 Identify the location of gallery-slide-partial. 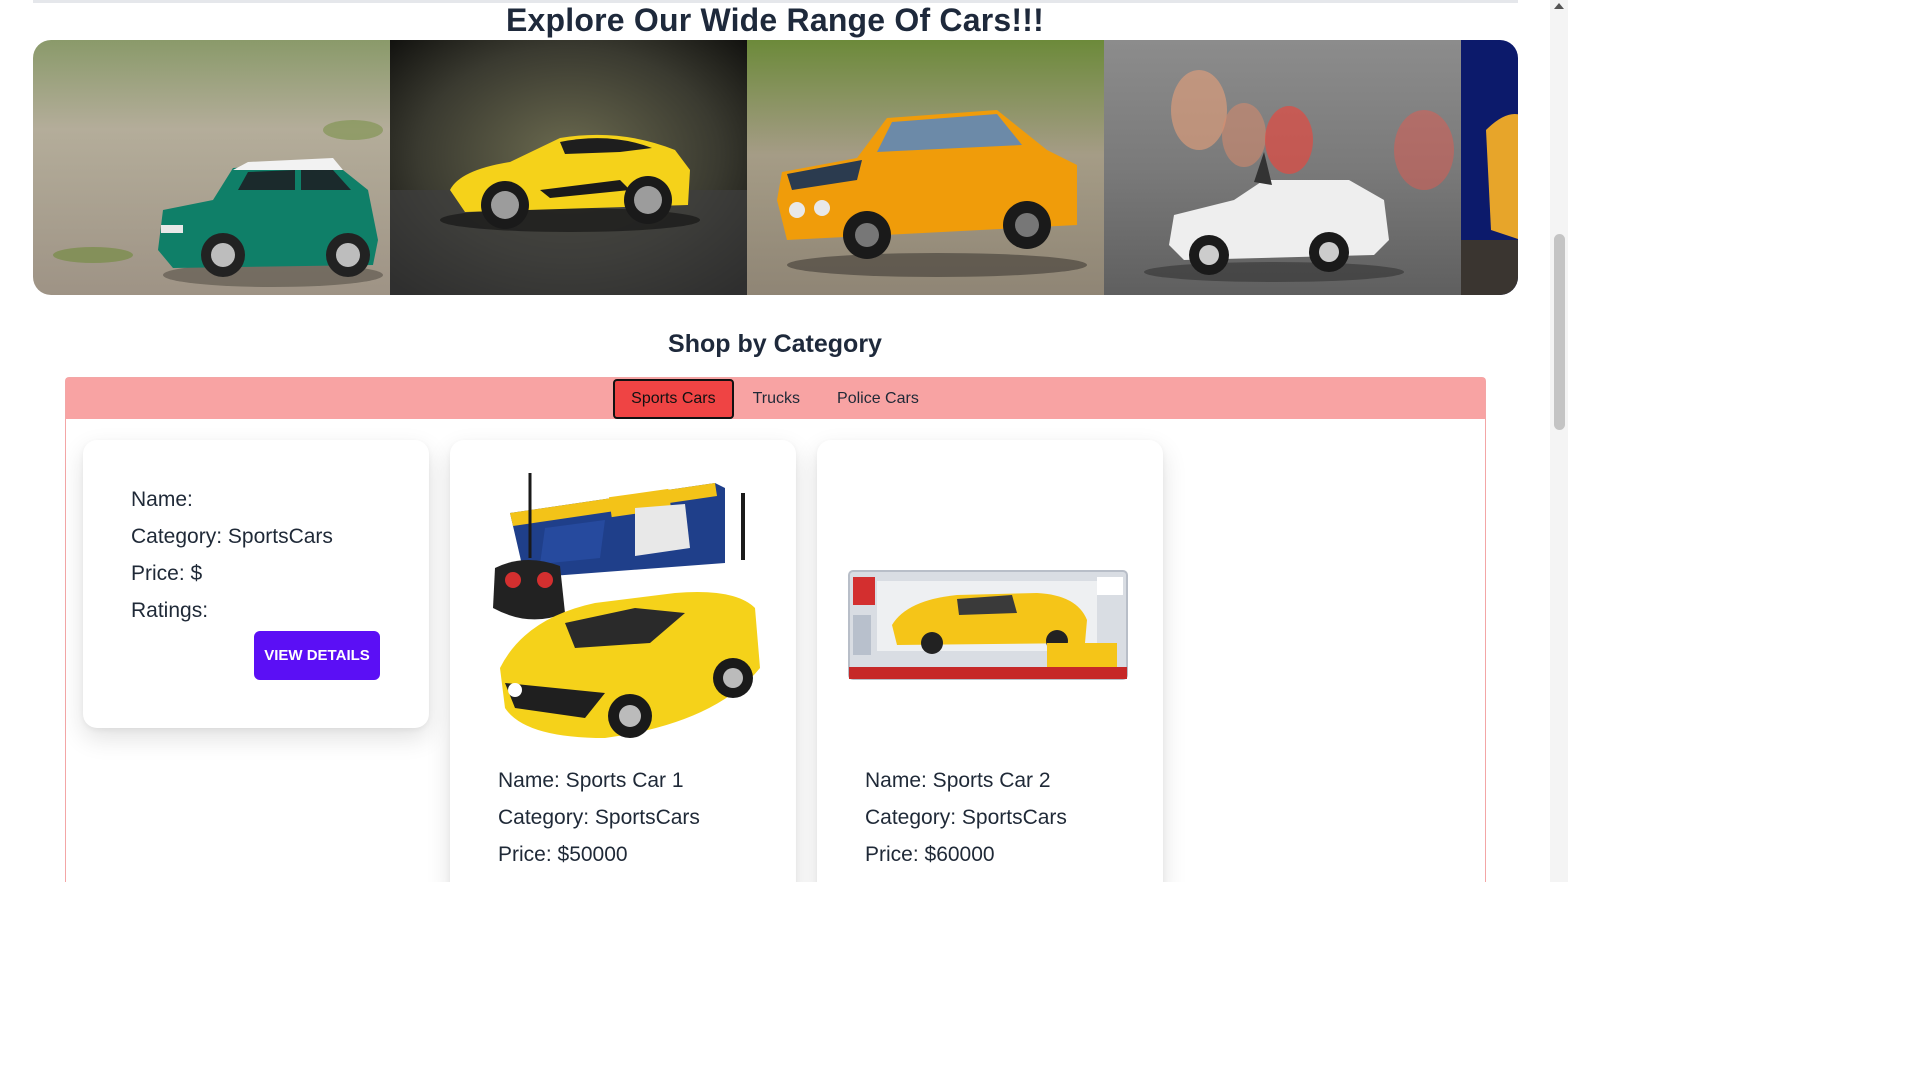
(1489, 167).